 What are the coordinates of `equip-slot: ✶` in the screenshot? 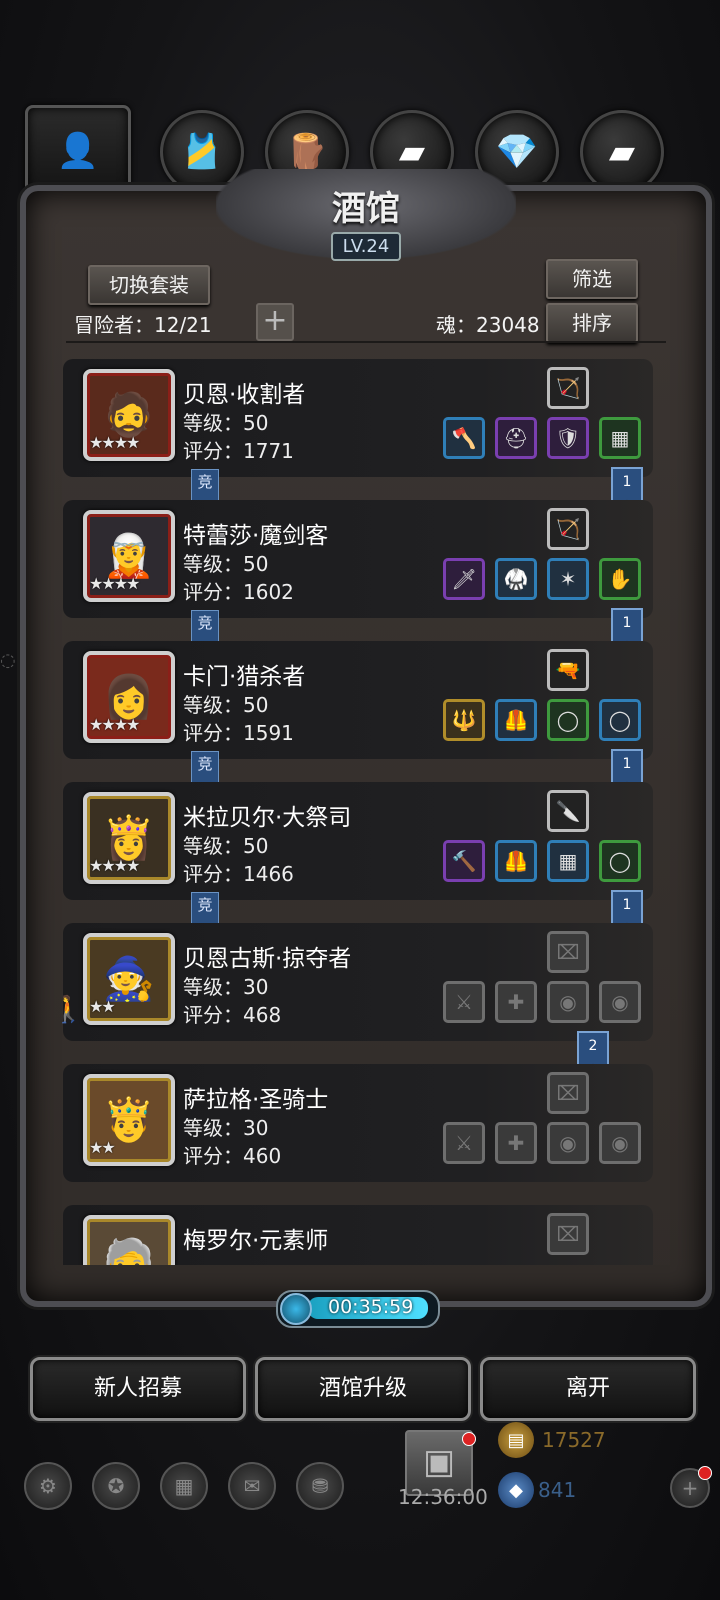 It's located at (568, 579).